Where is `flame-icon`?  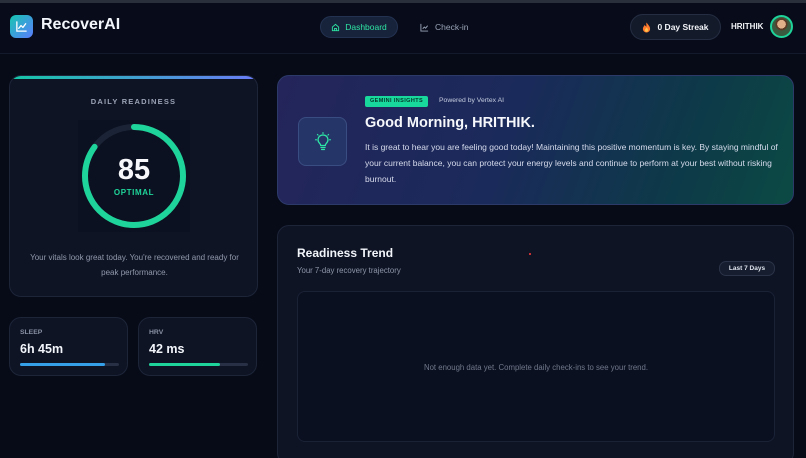
flame-icon is located at coordinates (647, 27).